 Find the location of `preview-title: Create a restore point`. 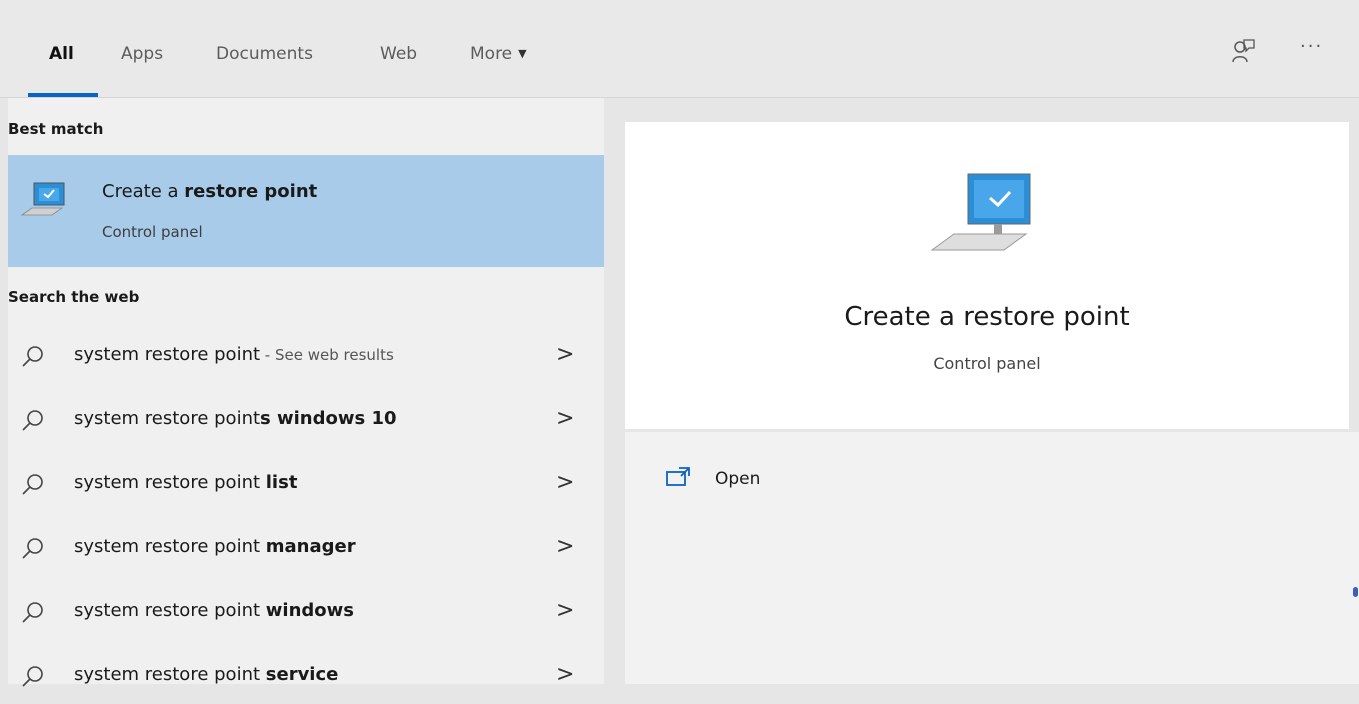

preview-title: Create a restore point is located at coordinates (987, 317).